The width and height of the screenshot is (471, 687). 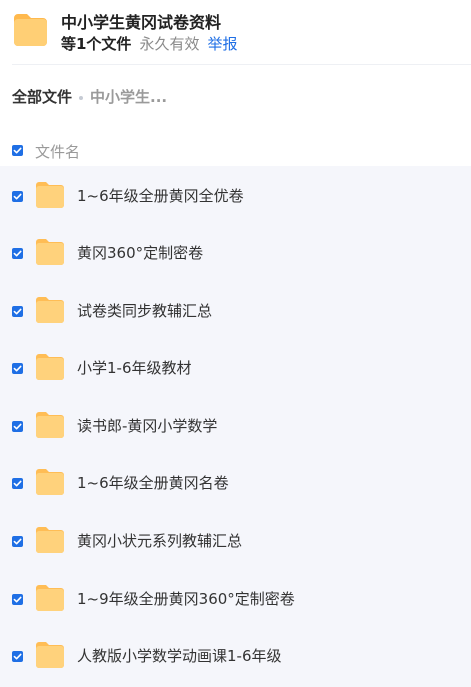 I want to click on list-item: 人教版小学数学动画课1-6年级, so click(x=235, y=654).